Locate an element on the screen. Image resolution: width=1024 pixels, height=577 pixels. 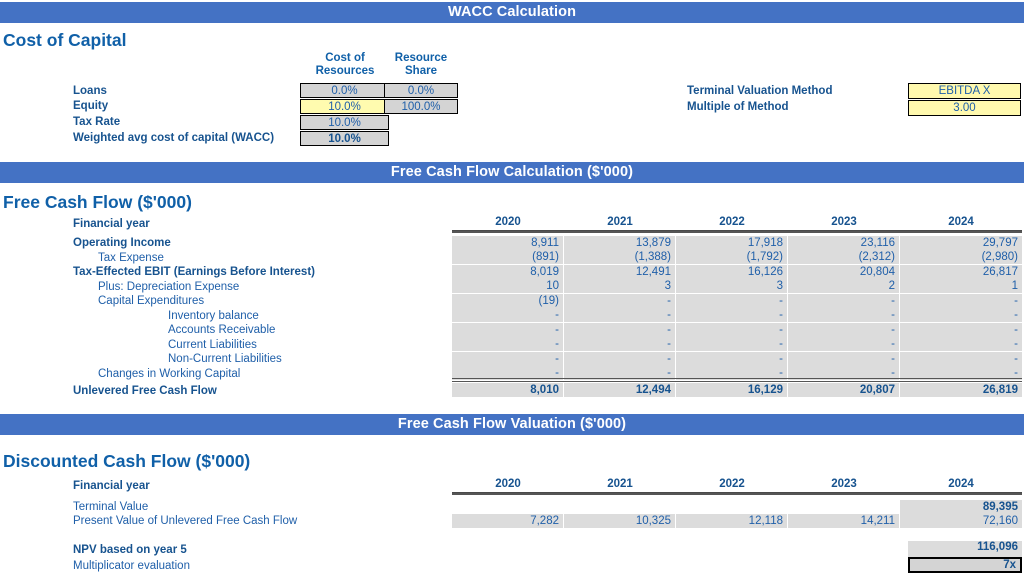
label-multiple-of-method: Multiple of Method is located at coordinates (738, 107).